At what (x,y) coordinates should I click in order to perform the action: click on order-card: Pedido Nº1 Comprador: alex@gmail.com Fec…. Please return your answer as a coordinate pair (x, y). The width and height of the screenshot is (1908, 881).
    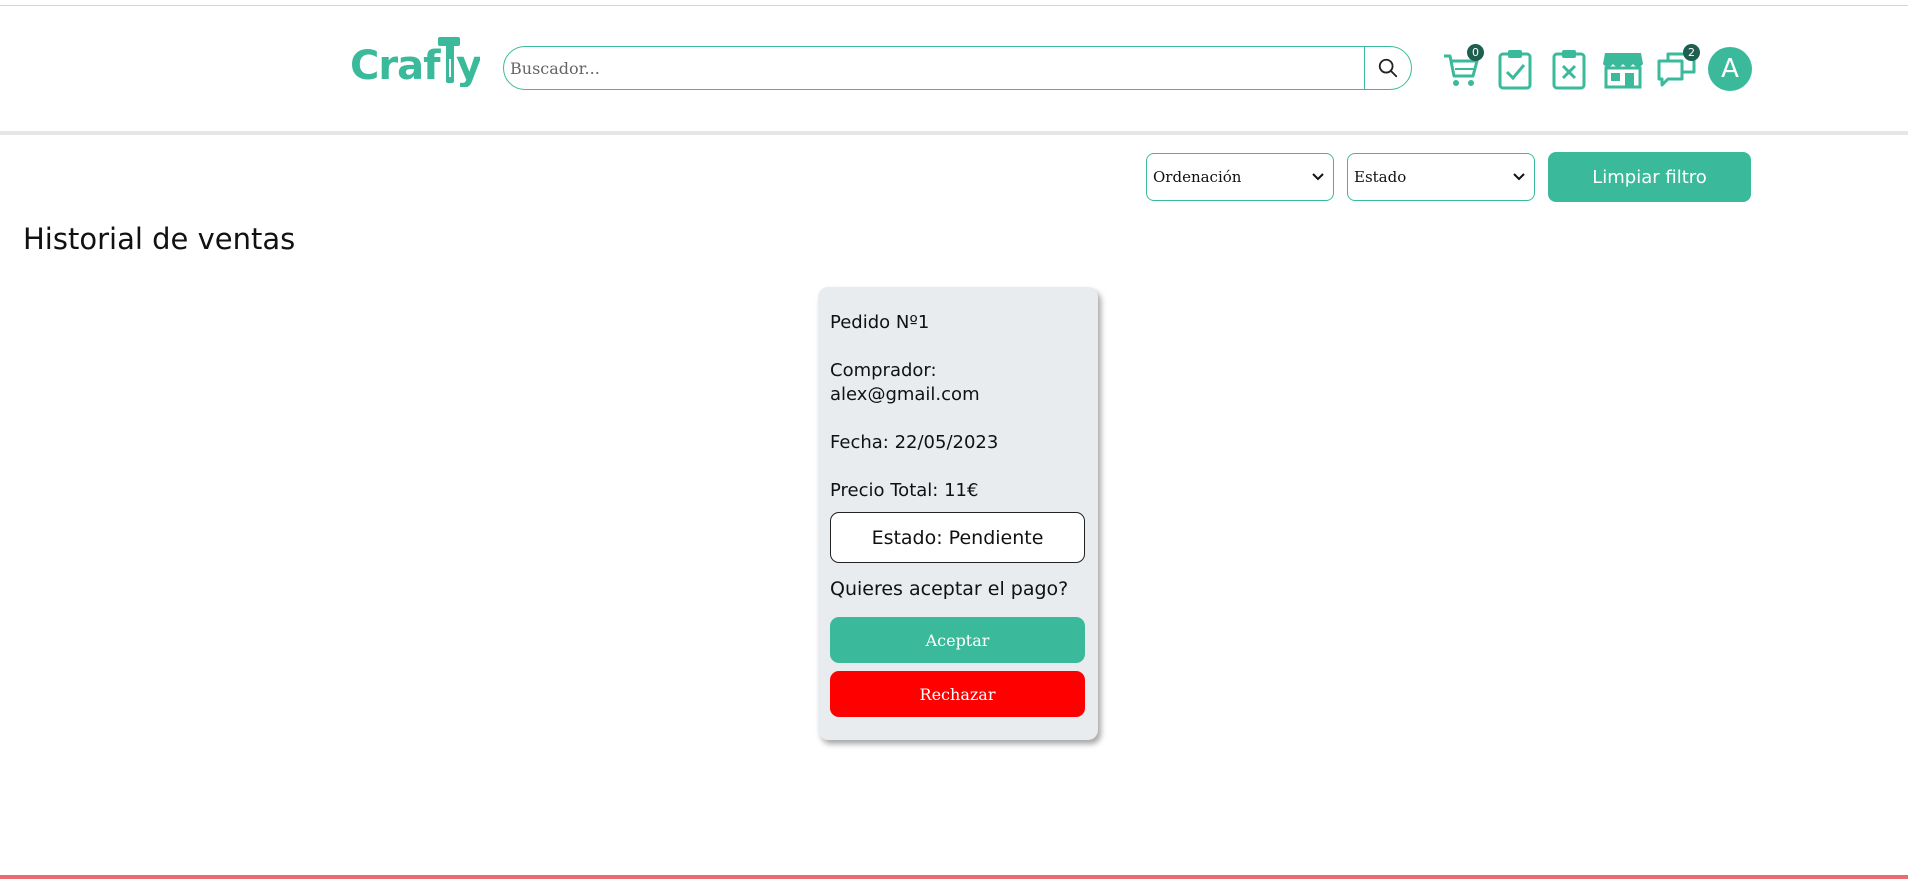
    Looking at the image, I should click on (958, 513).